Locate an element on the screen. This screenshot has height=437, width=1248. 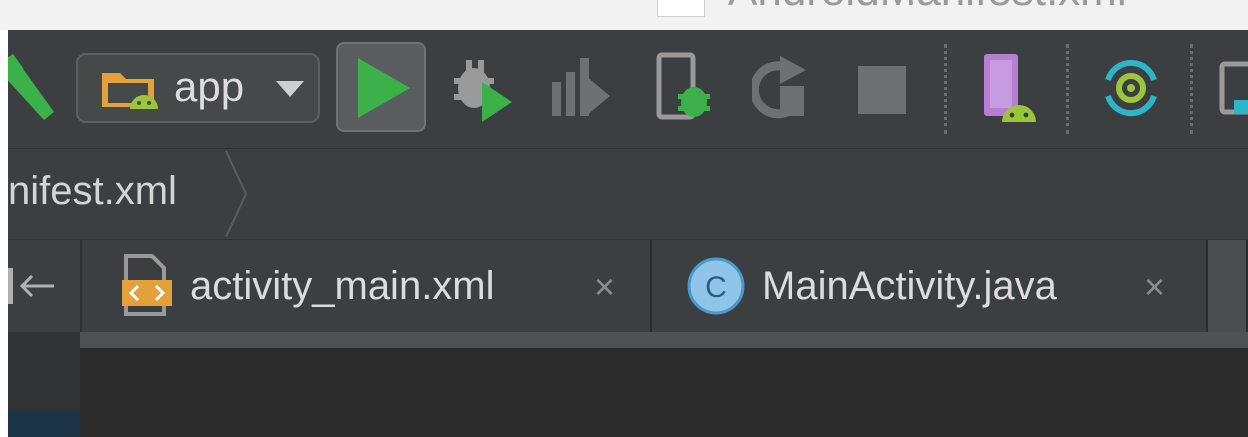
file-icon is located at coordinates (681, 8).